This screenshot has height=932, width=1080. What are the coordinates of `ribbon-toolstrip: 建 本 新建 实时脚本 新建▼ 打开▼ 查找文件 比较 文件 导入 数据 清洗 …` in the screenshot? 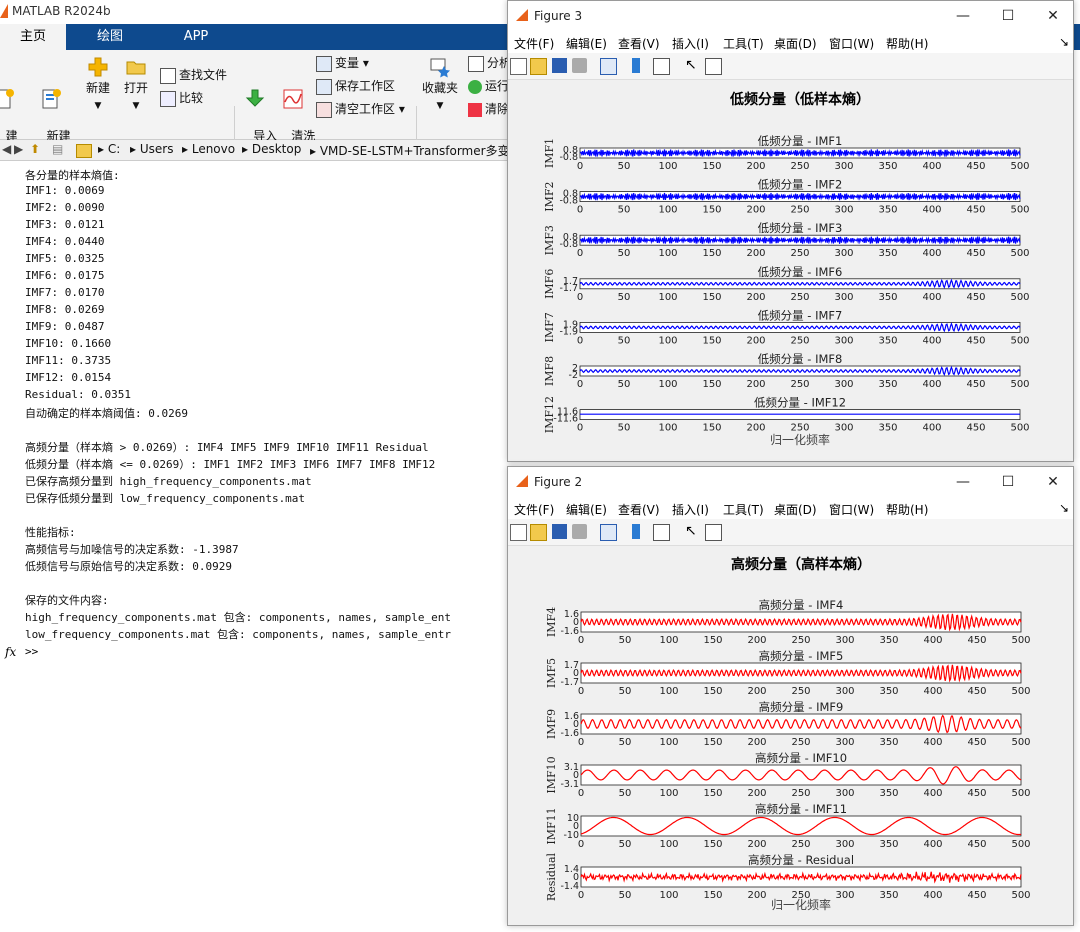 It's located at (255, 119).